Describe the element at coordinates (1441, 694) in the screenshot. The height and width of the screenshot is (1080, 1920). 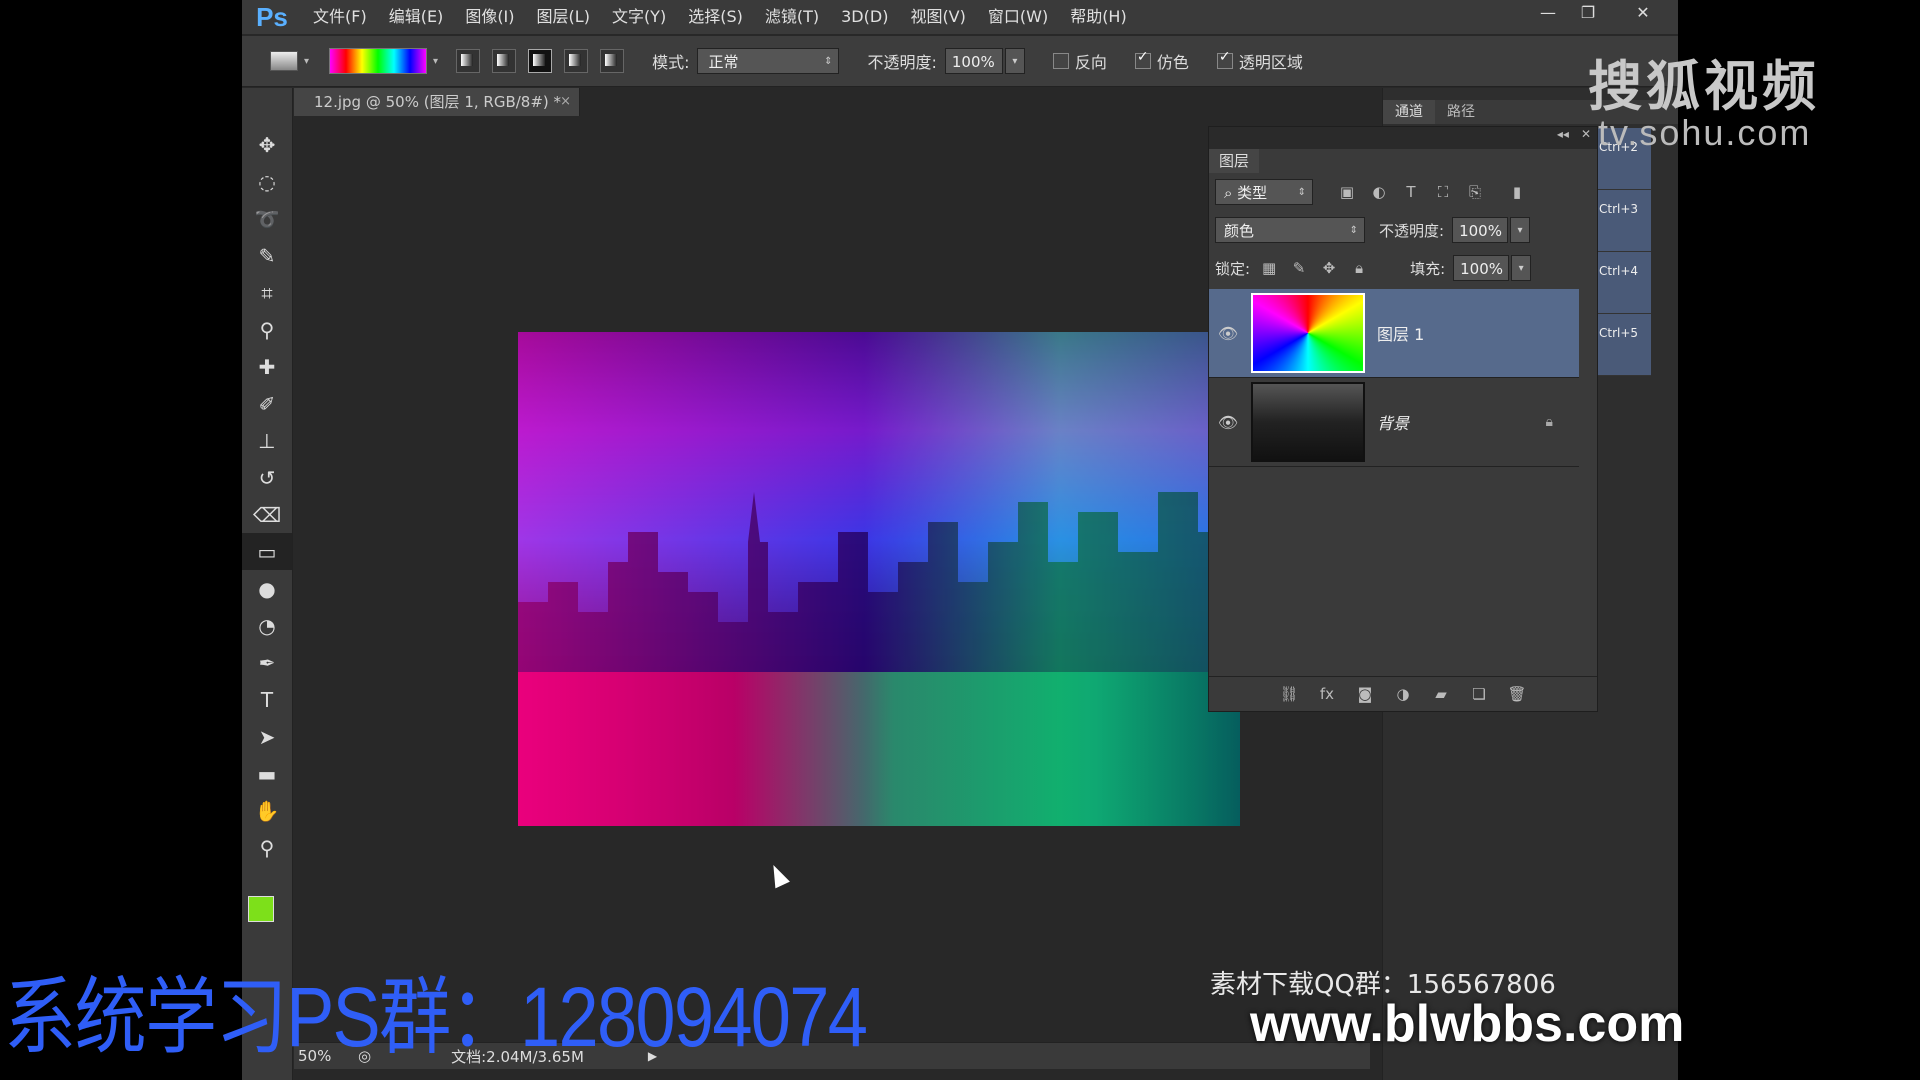
I see `new-group-icon: ▰` at that location.